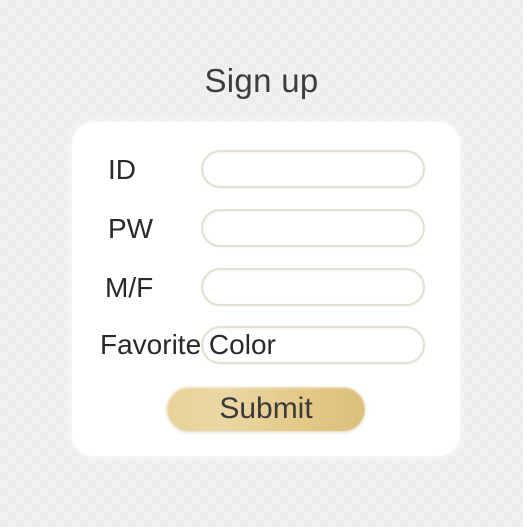 This screenshot has height=527, width=523. I want to click on password-input, so click(313, 228).